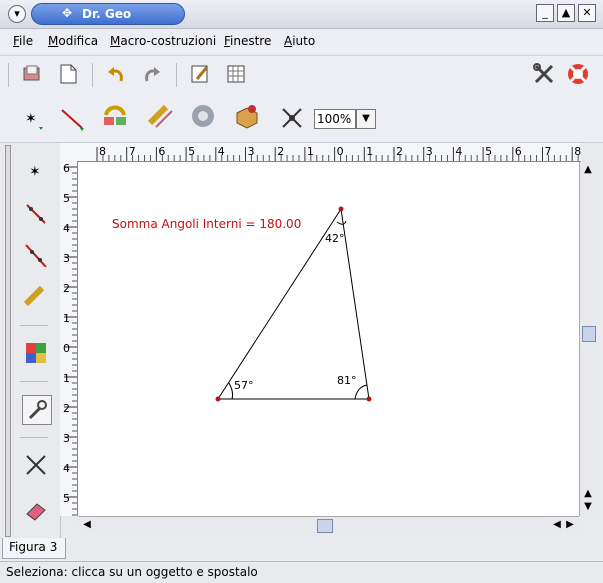 This screenshot has width=603, height=583. What do you see at coordinates (246, 116) in the screenshot?
I see `macro-tool-icon` at bounding box center [246, 116].